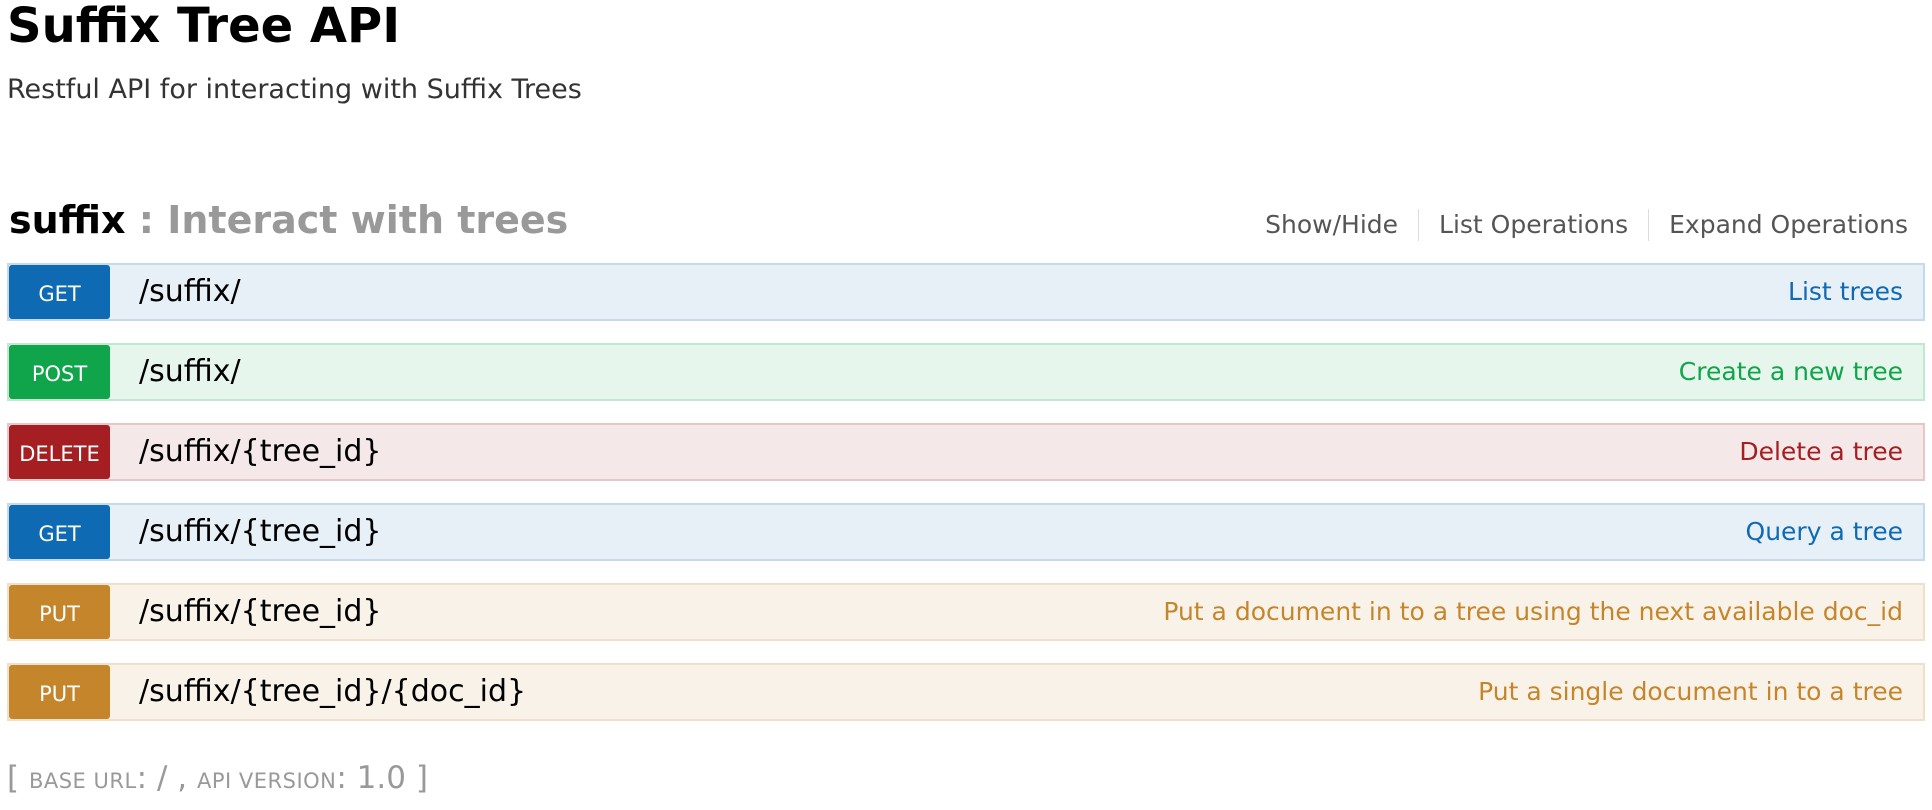 The width and height of the screenshot is (1932, 810). I want to click on http-method-badge: DELETE, so click(59, 452).